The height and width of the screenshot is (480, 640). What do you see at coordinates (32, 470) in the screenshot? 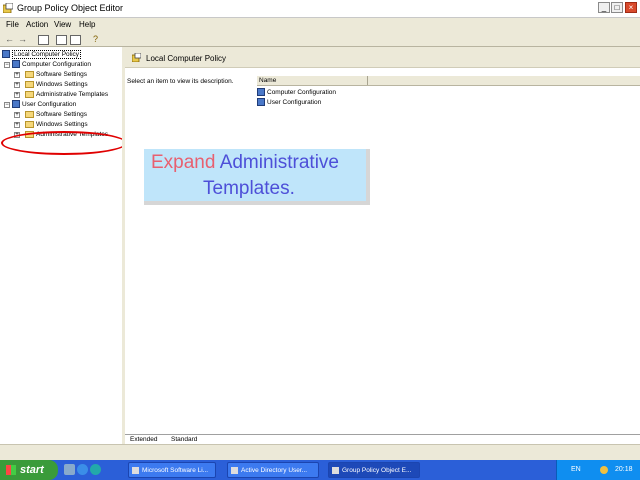
I see `start-label: start` at bounding box center [32, 470].